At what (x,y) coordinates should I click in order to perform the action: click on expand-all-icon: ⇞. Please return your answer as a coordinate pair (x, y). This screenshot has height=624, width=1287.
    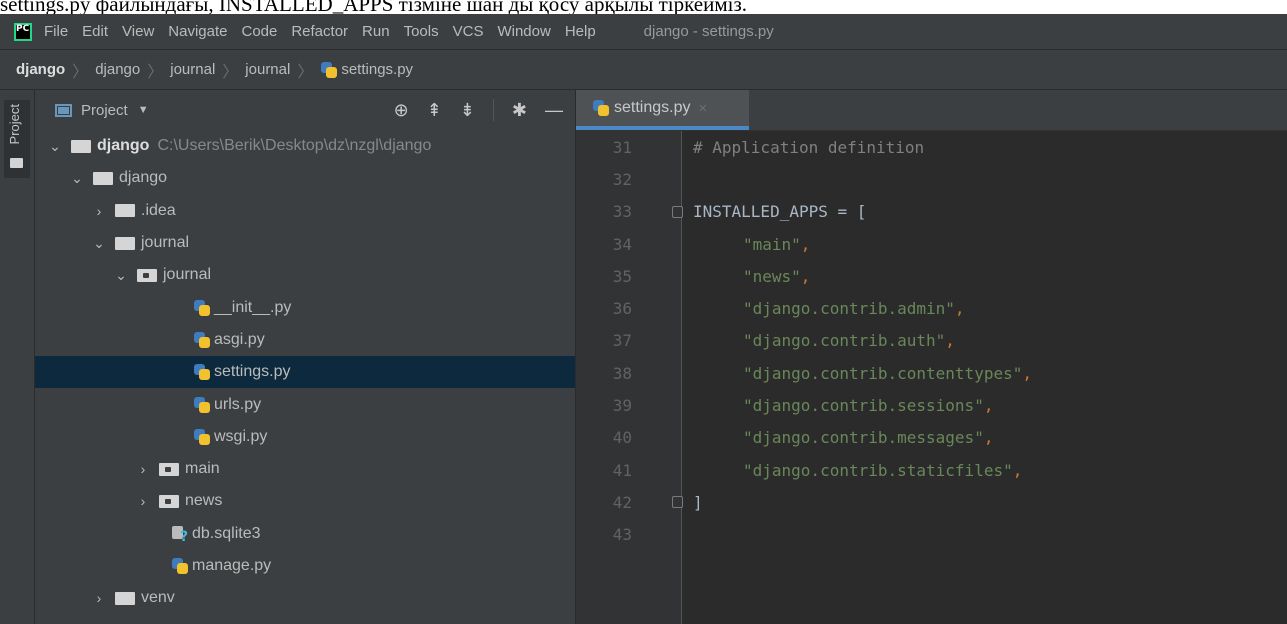
    Looking at the image, I should click on (434, 110).